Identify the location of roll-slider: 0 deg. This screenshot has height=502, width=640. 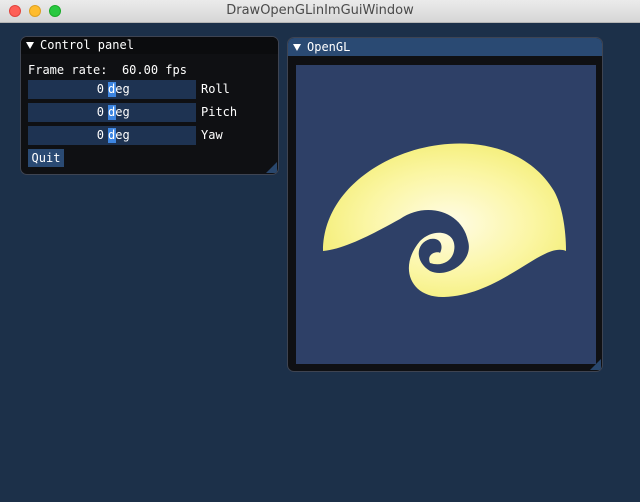
(112, 89).